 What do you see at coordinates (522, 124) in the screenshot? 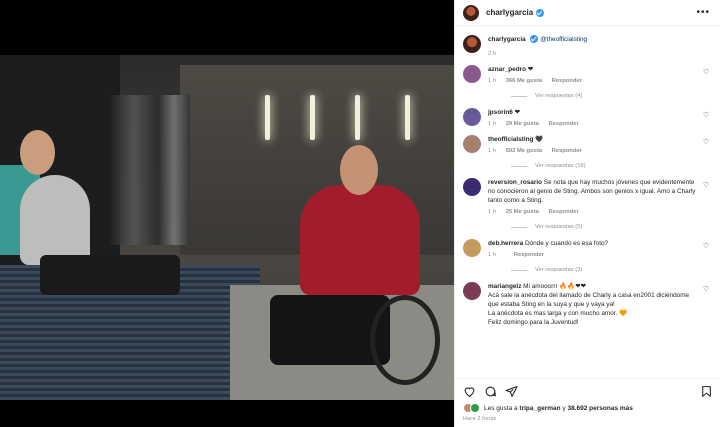
I see `comment-likes: 29 Me gusta` at bounding box center [522, 124].